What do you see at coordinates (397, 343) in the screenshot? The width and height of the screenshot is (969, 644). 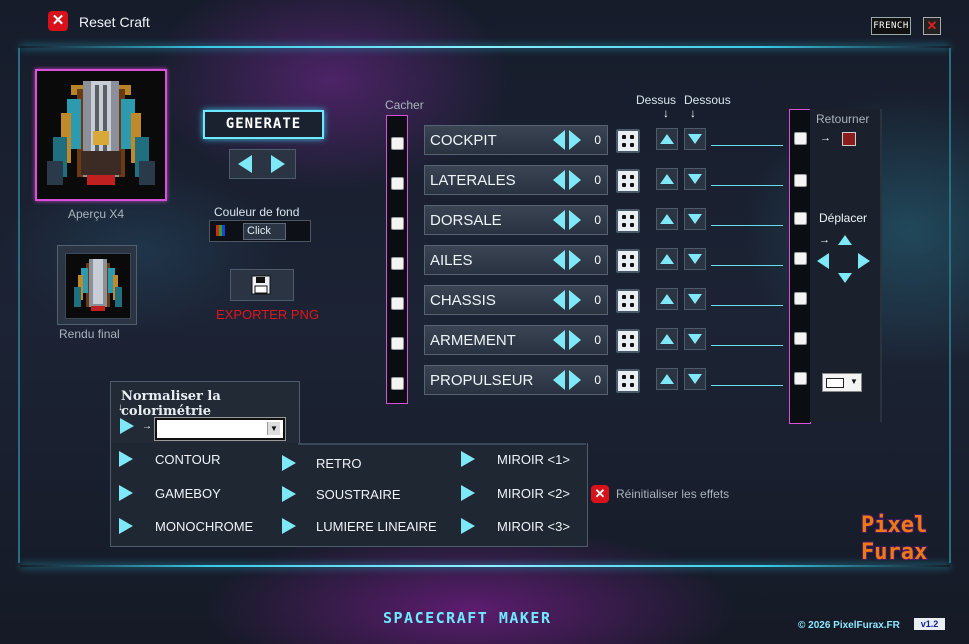 I see `hide-checkbox-armement` at bounding box center [397, 343].